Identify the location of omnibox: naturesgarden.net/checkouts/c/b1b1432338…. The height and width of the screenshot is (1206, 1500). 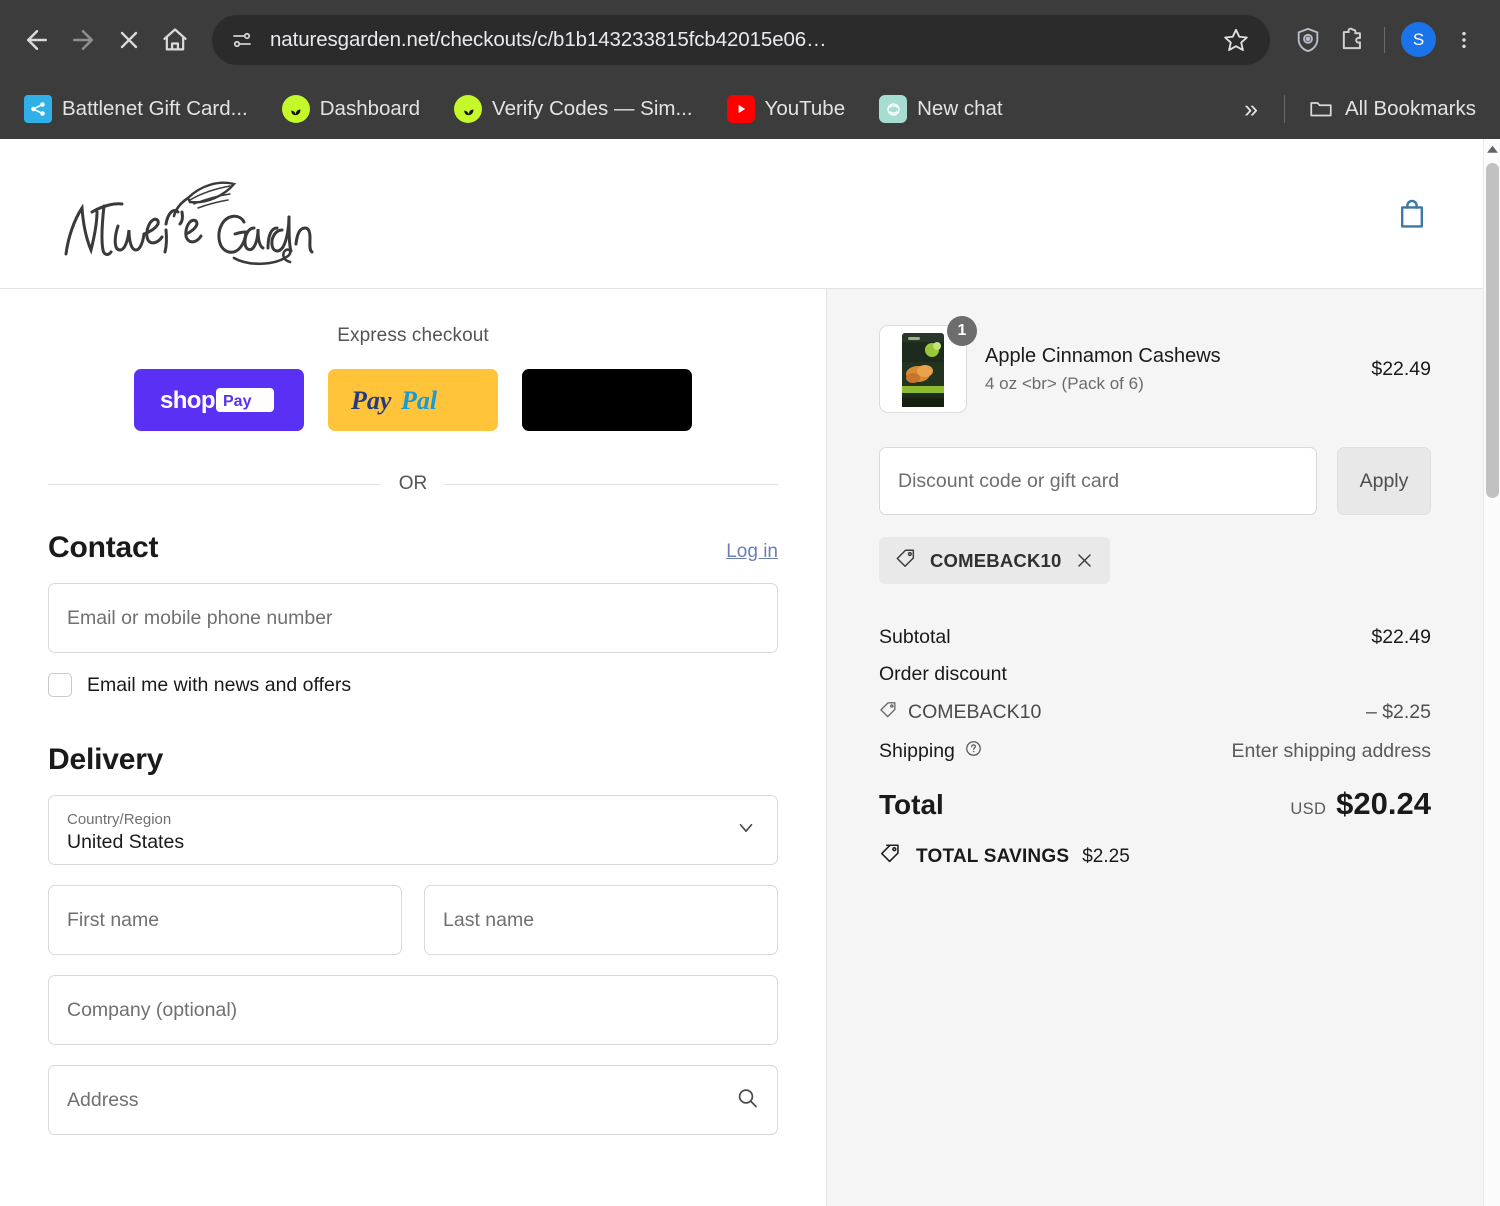
(741, 39).